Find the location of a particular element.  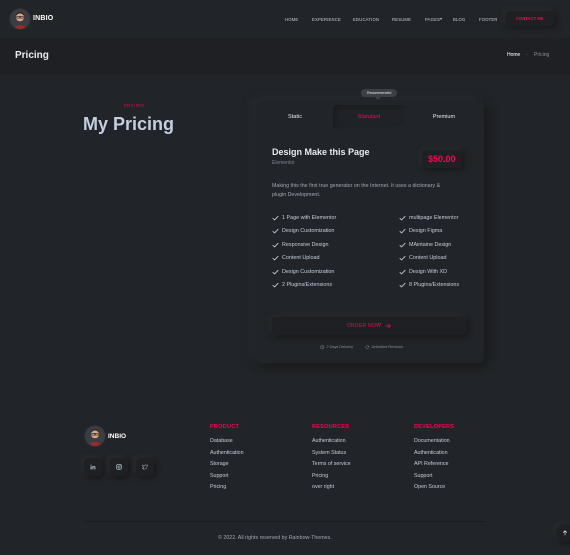

footer-link: System Status is located at coordinates (331, 456).